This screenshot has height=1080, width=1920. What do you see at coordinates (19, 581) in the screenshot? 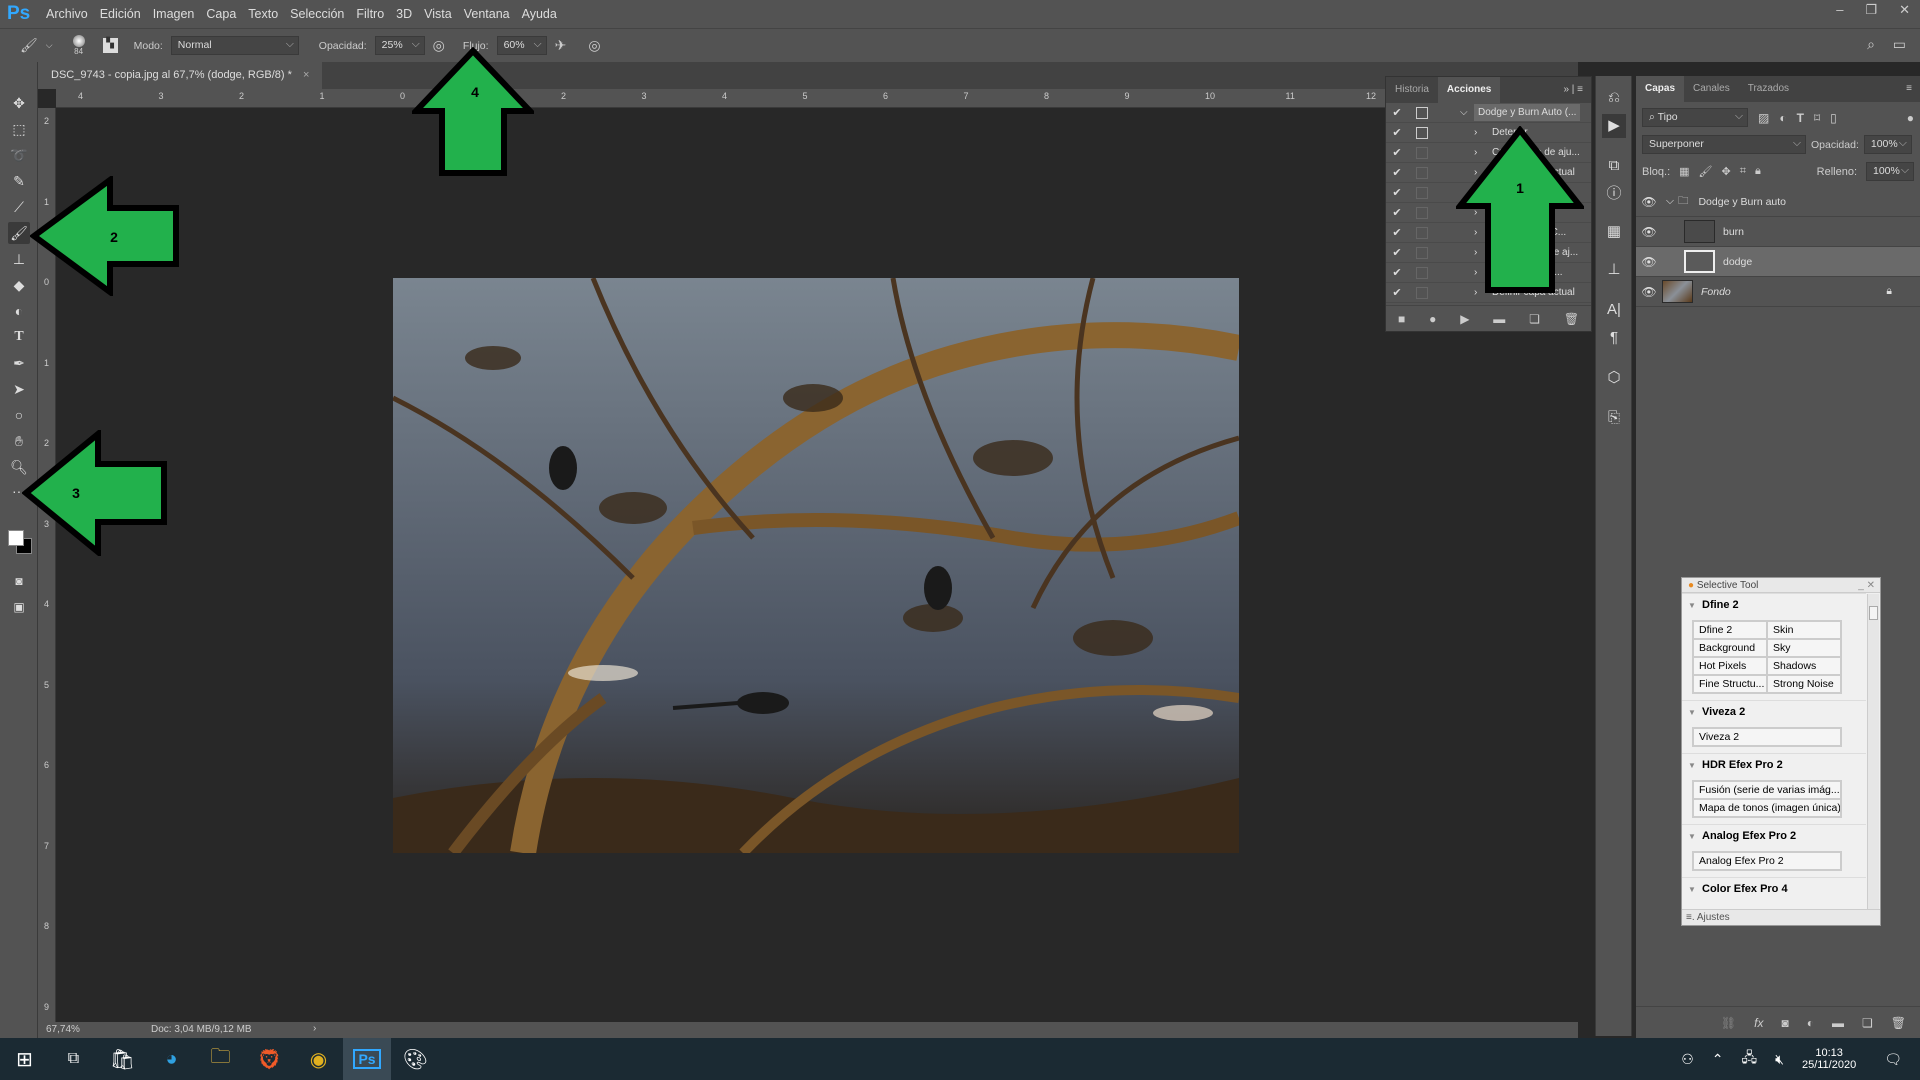
I see `quick-mask-icon: ◙` at bounding box center [19, 581].